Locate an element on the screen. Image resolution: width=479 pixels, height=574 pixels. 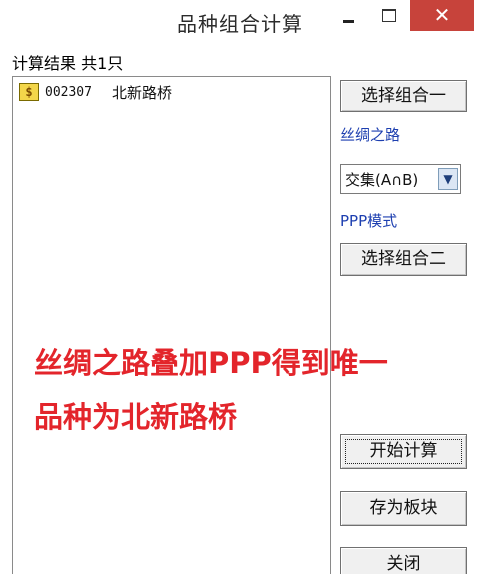
window-title: 品种组合计算 is located at coordinates (240, 24).